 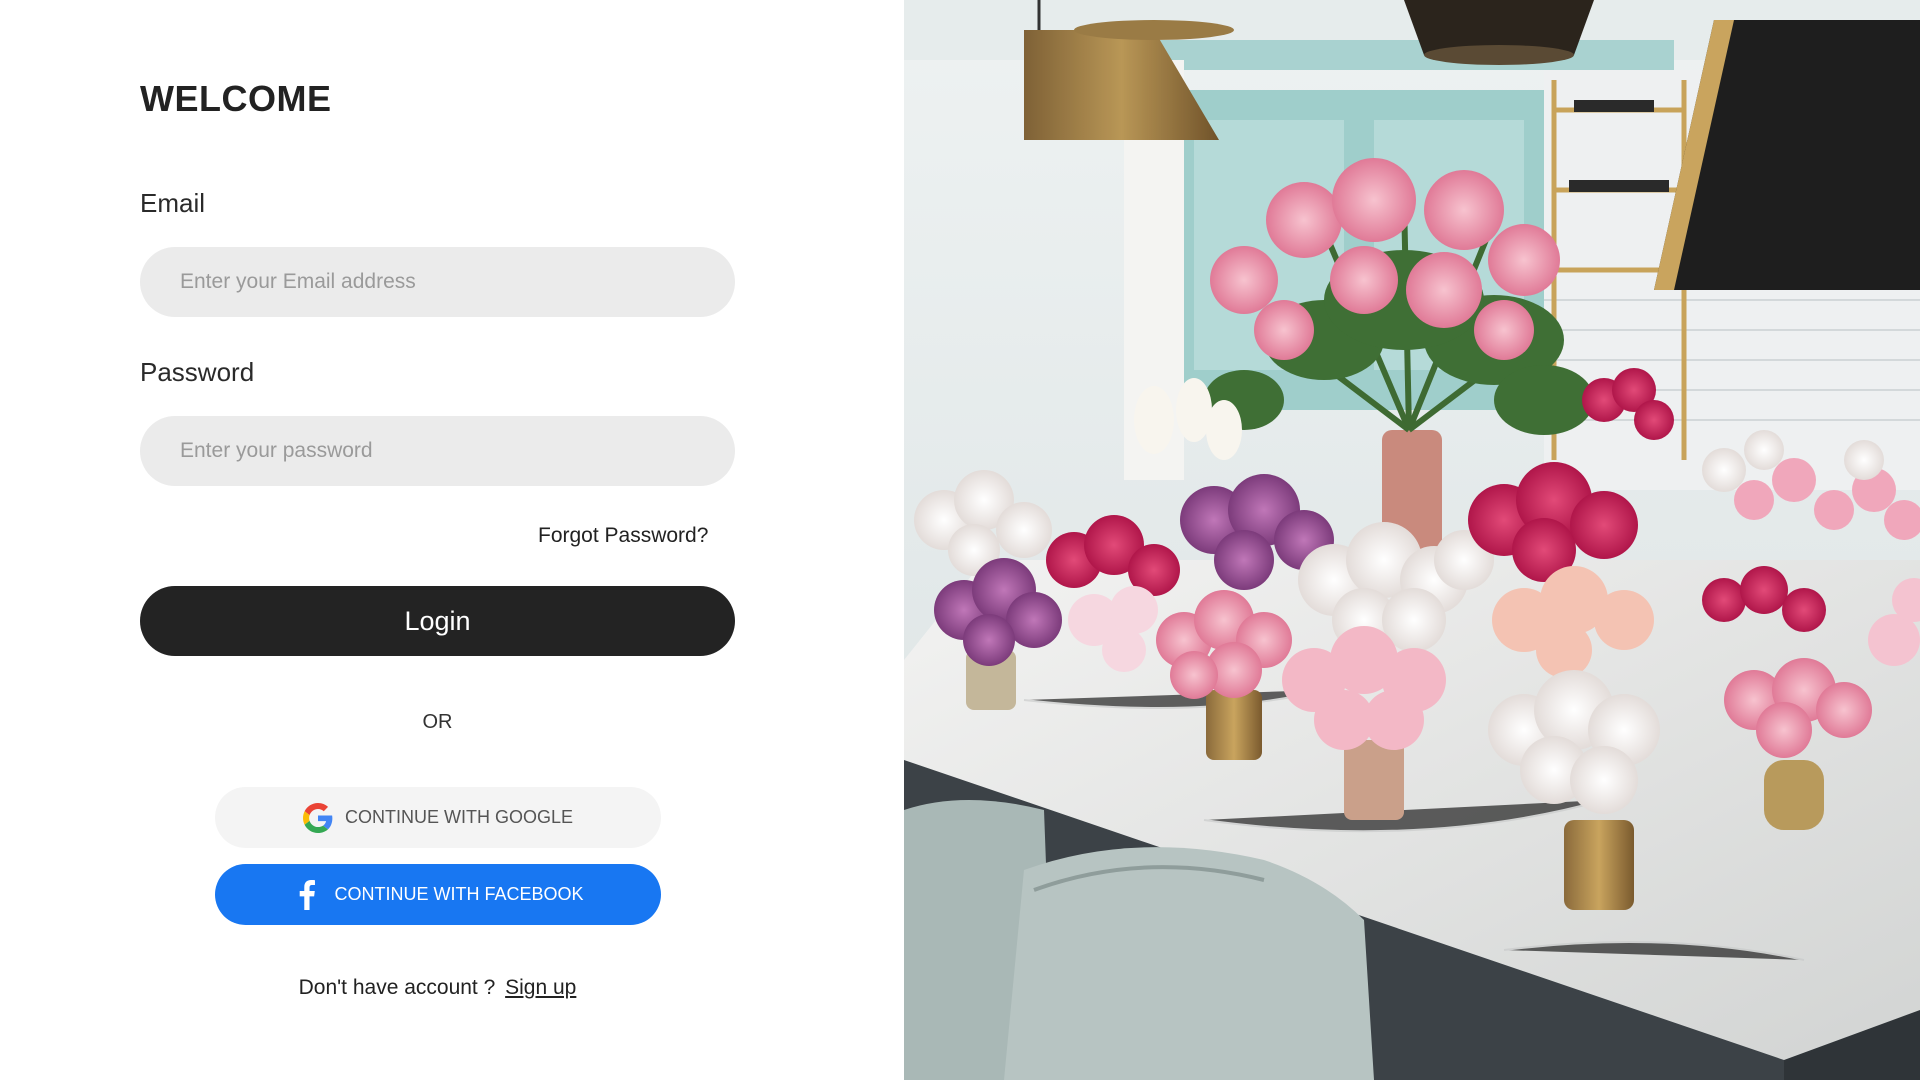 I want to click on password-field, so click(x=437, y=451).